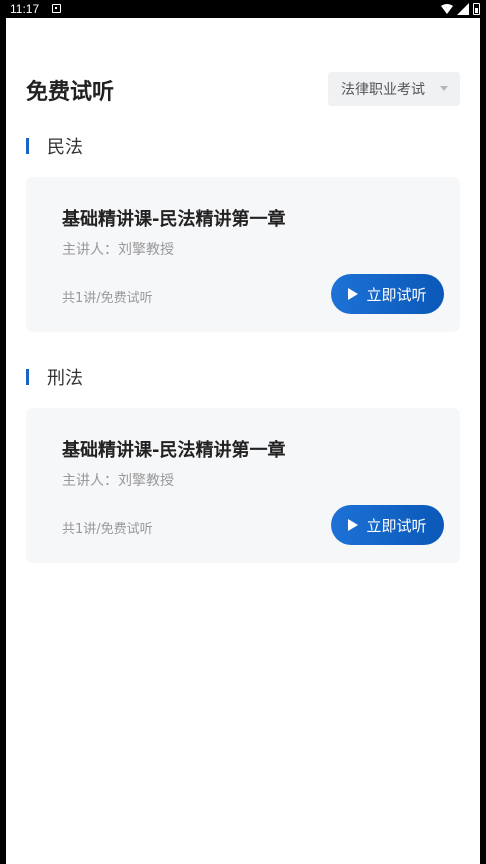 This screenshot has height=864, width=486. I want to click on status-icons, so click(460, 9).